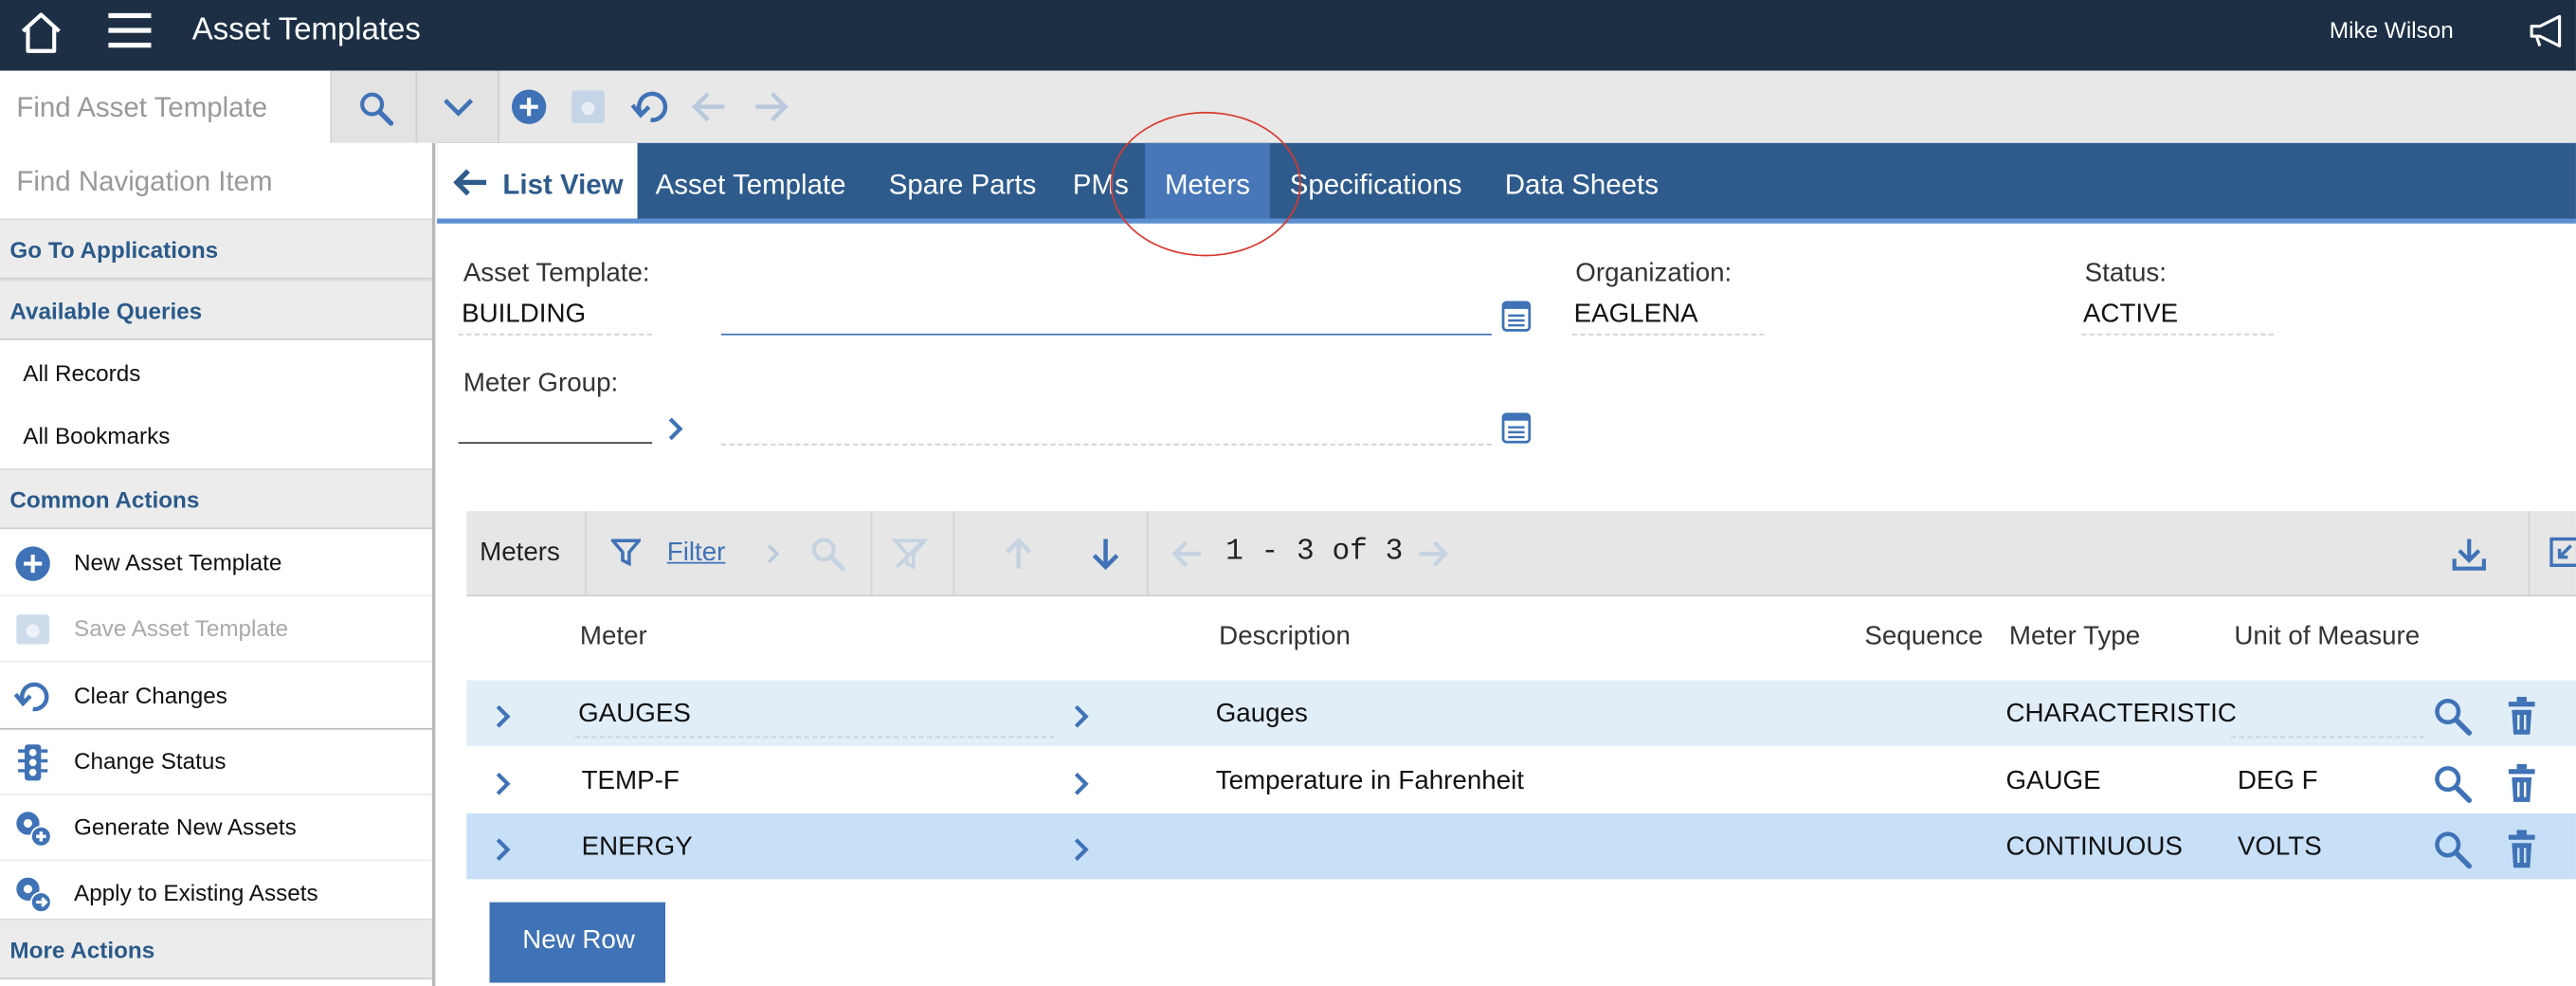 The image size is (2576, 986). I want to click on traffic-light-icon, so click(33, 762).